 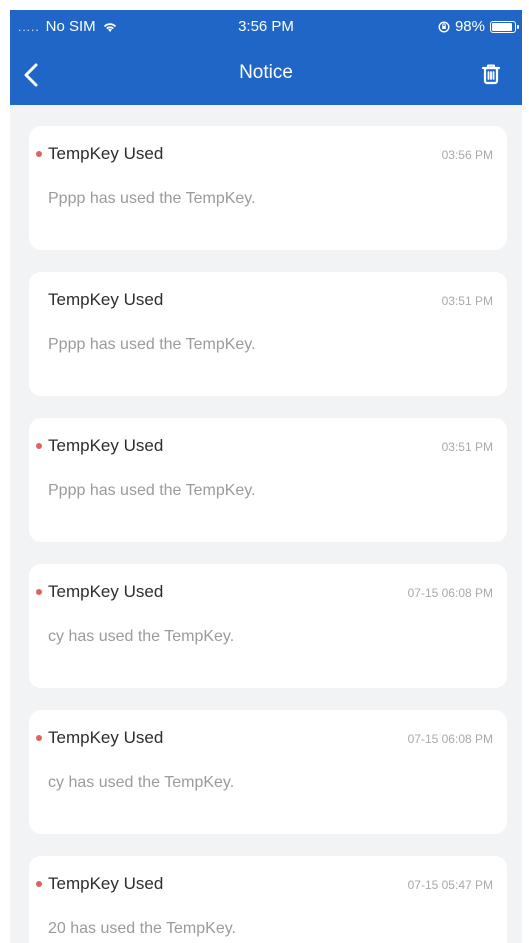 I want to click on orientation-lock-icon, so click(x=444, y=26).